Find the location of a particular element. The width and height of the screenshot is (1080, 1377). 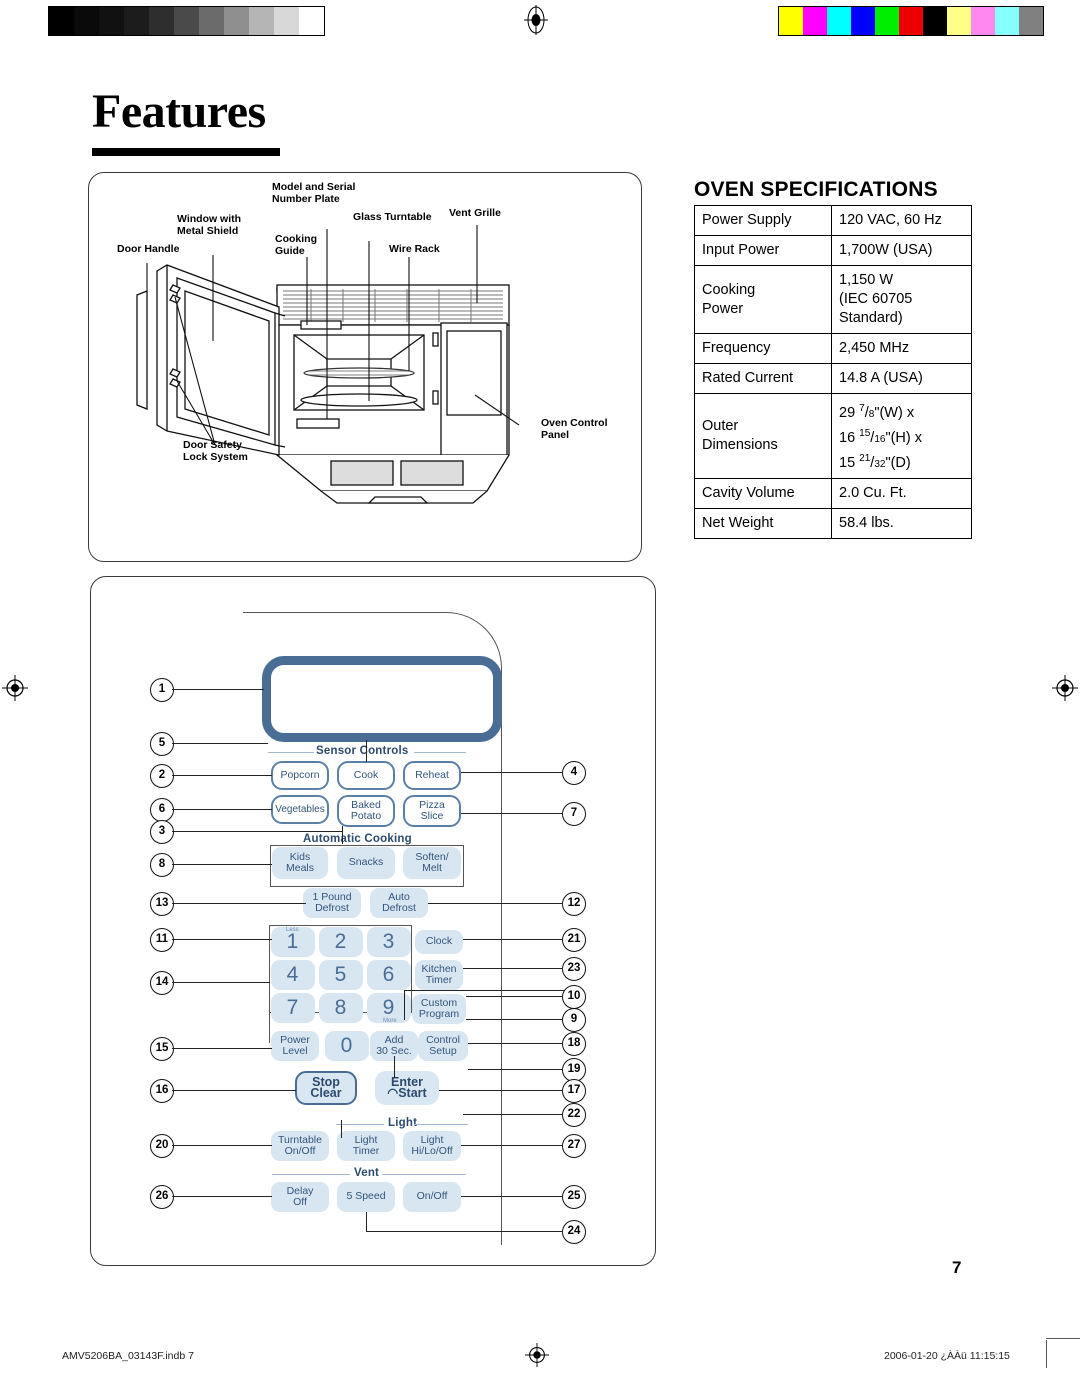

callout-22: 22 is located at coordinates (574, 1115).